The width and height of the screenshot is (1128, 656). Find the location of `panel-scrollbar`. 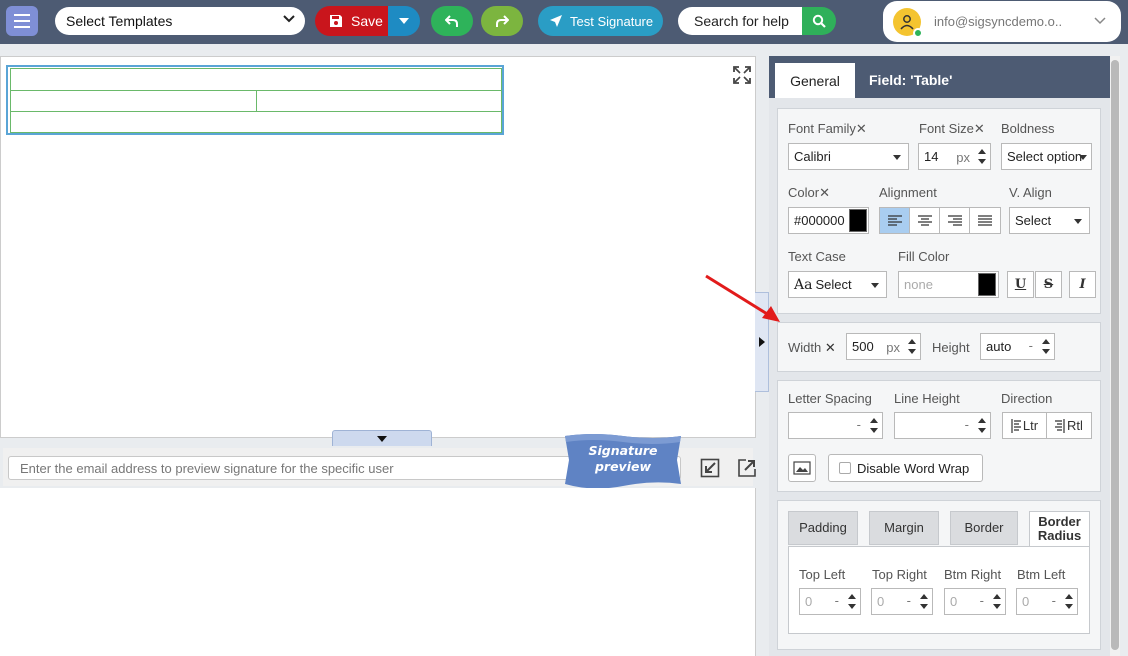

panel-scrollbar is located at coordinates (1115, 356).